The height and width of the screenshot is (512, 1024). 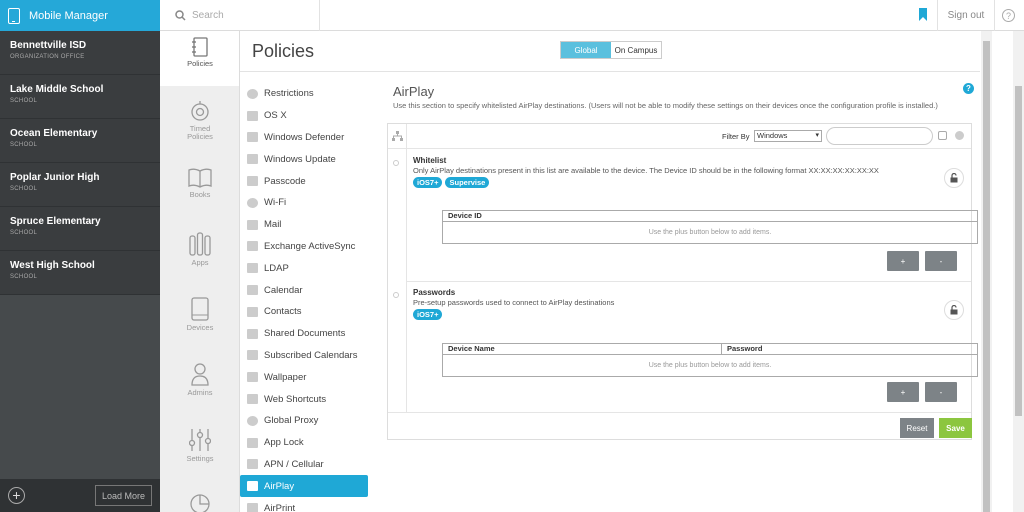 I want to click on search-icon, so click(x=180, y=15).